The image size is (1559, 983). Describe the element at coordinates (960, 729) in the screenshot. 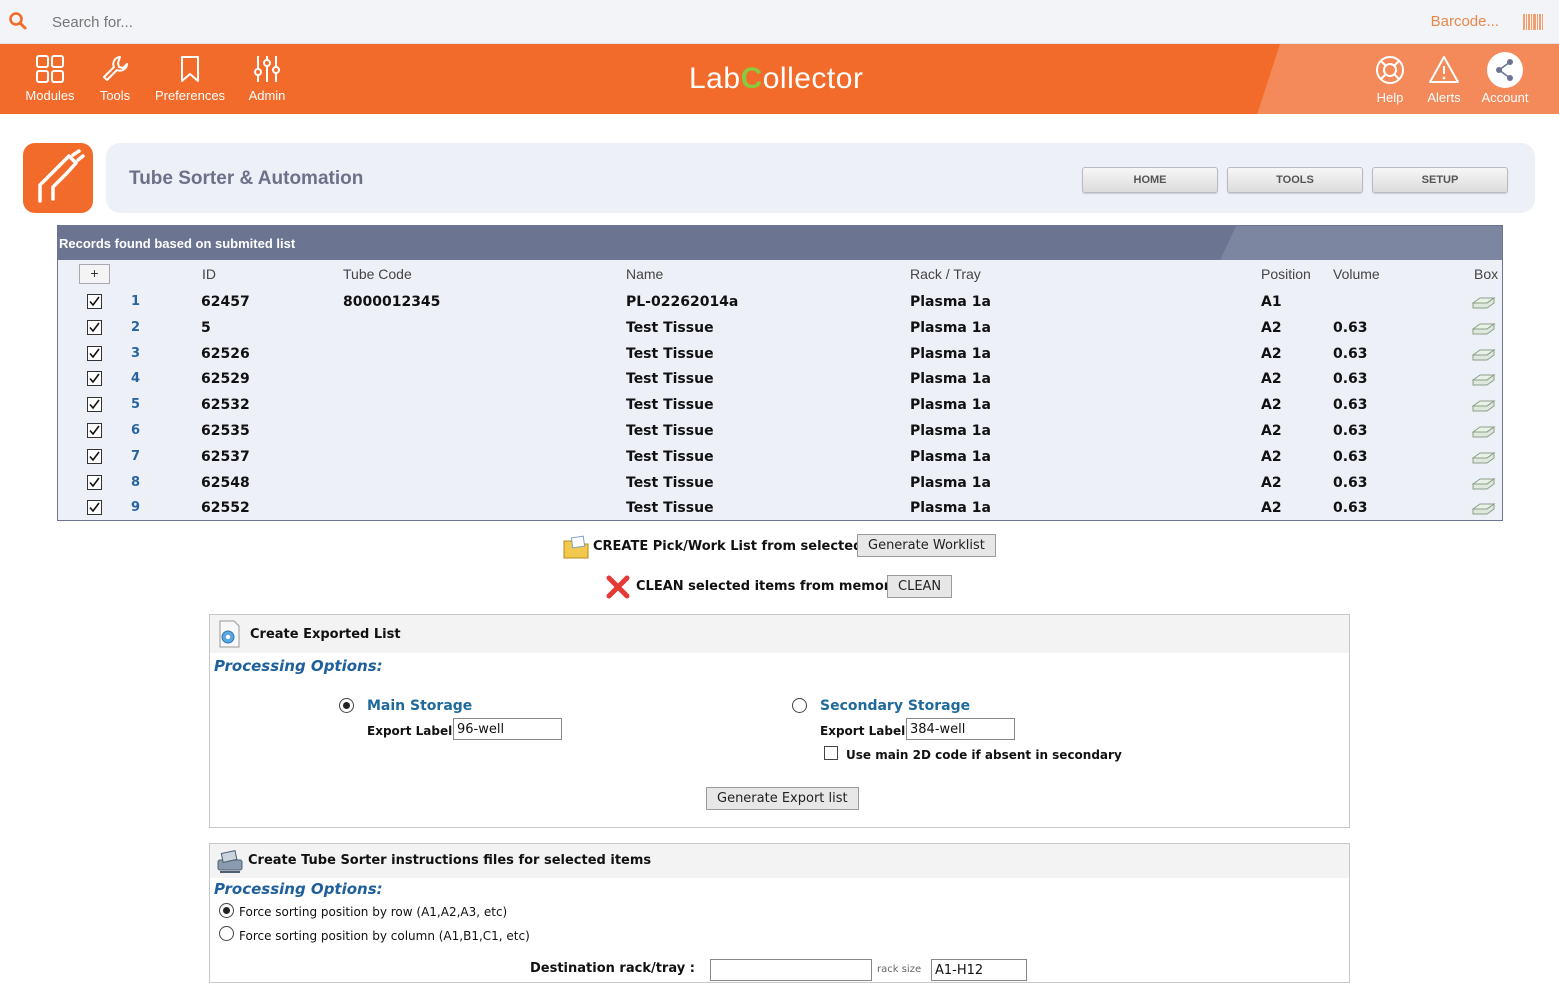

I see `secondary-export-label-input` at that location.